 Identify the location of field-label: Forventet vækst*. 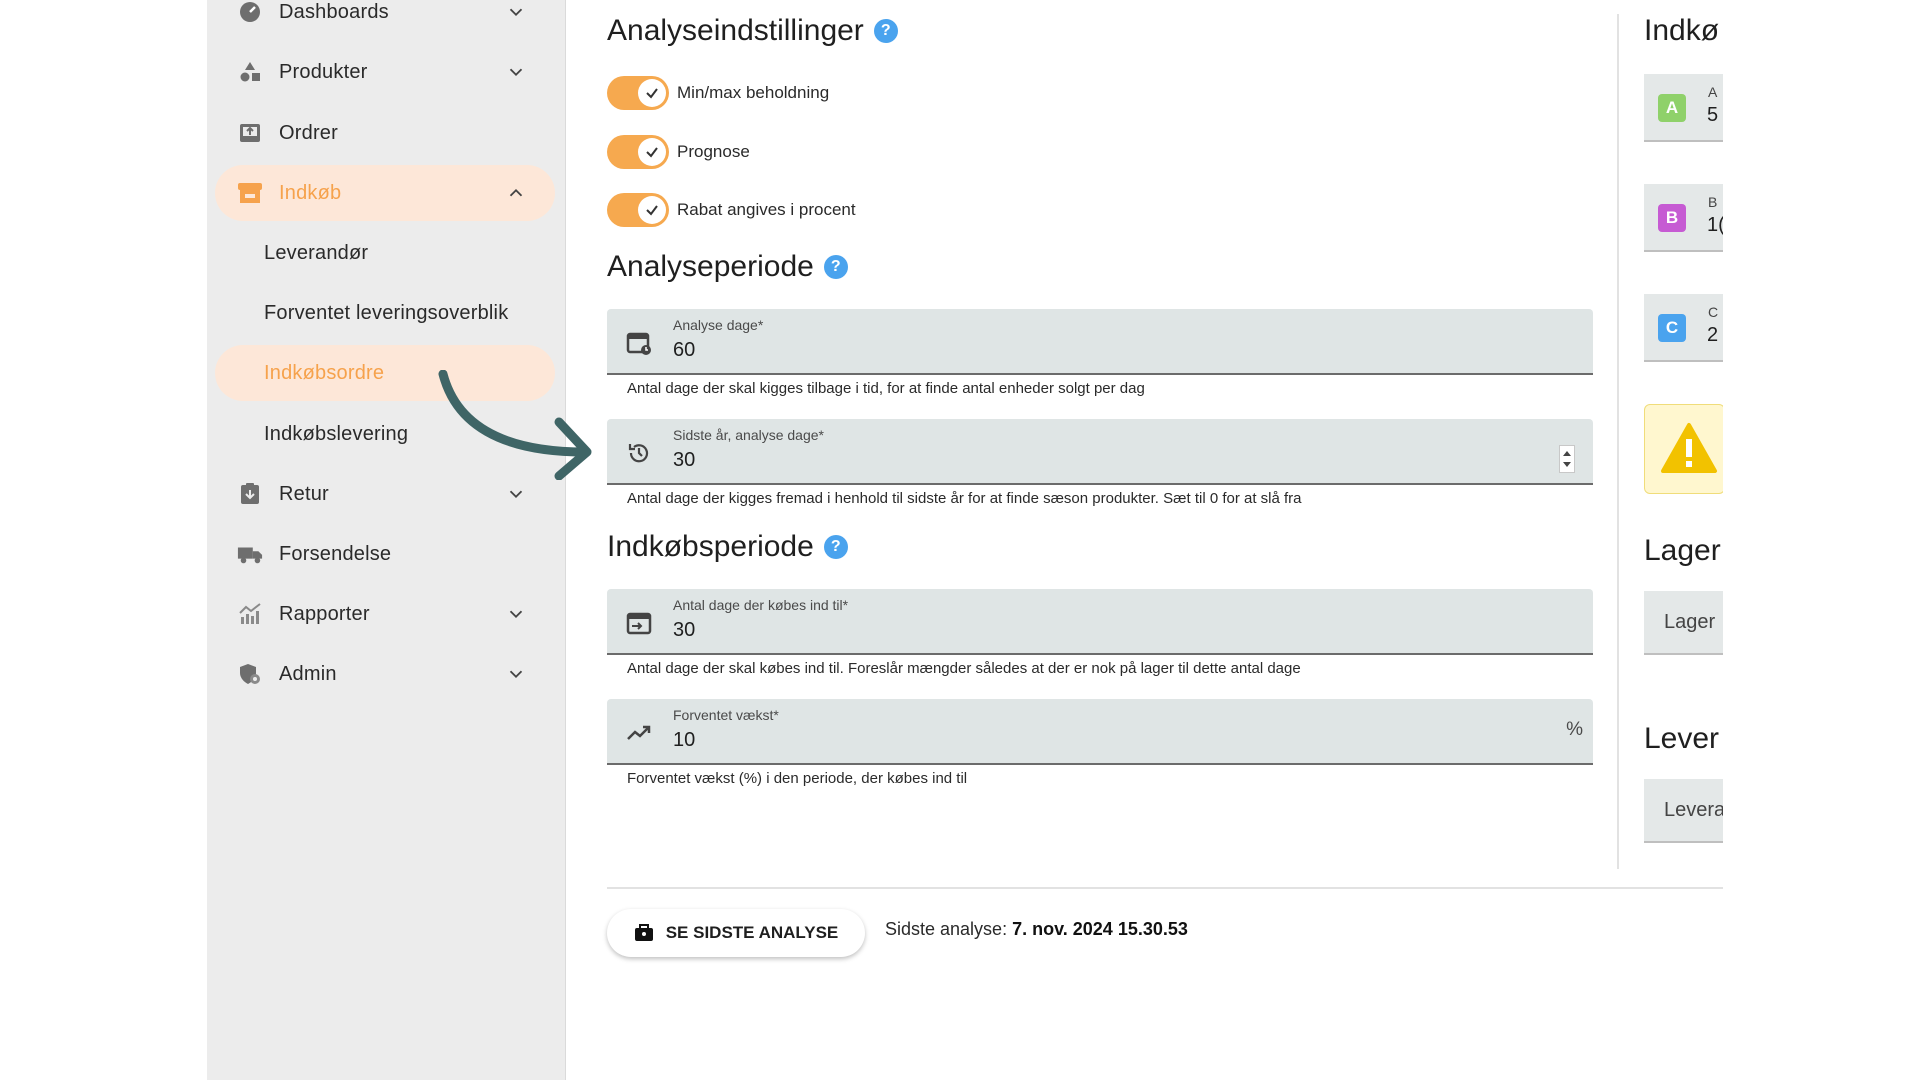
(726, 715).